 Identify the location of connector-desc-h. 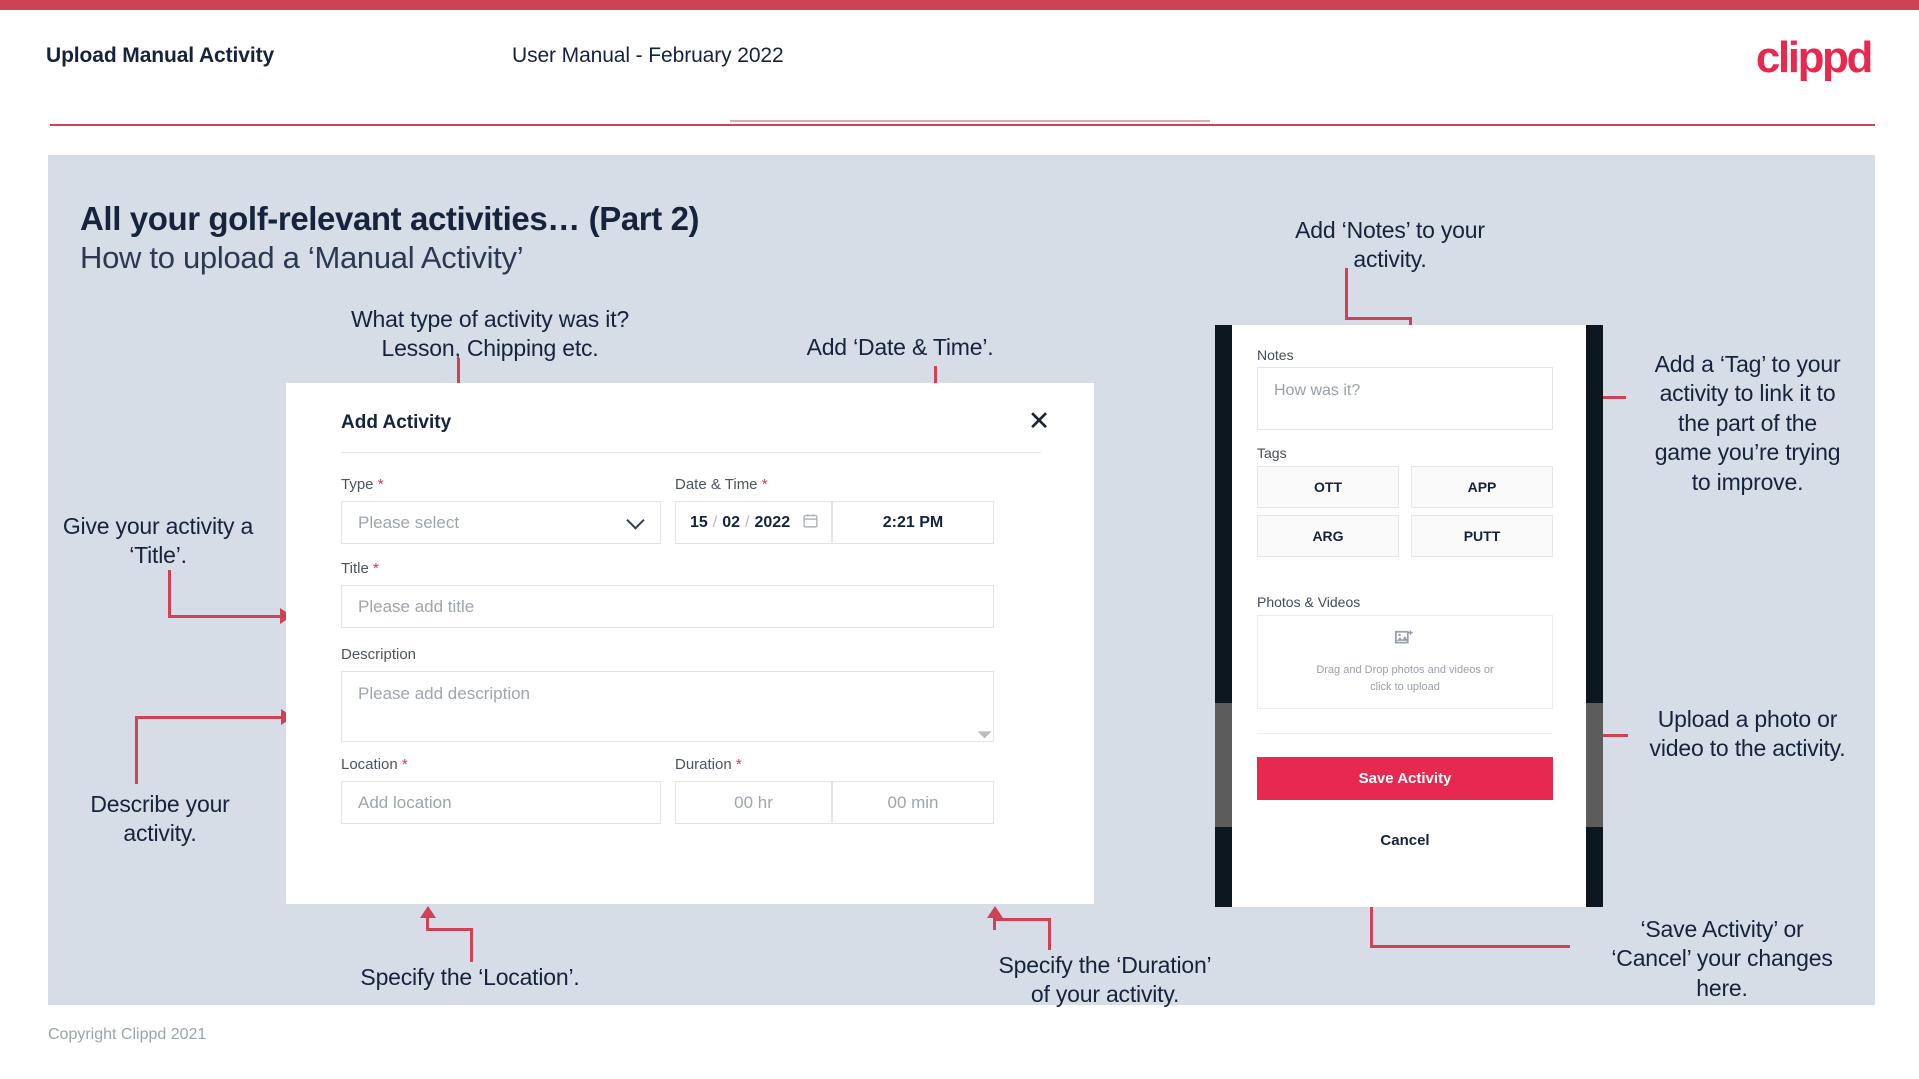
(210, 717).